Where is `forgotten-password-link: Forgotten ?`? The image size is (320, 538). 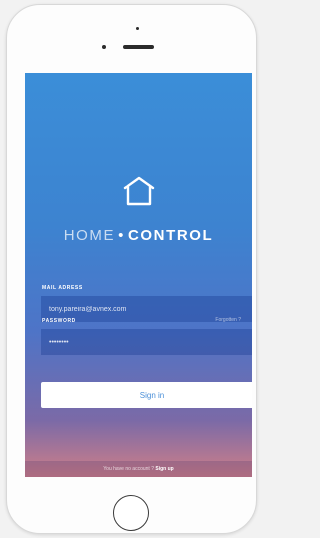 forgotten-password-link: Forgotten ? is located at coordinates (228, 320).